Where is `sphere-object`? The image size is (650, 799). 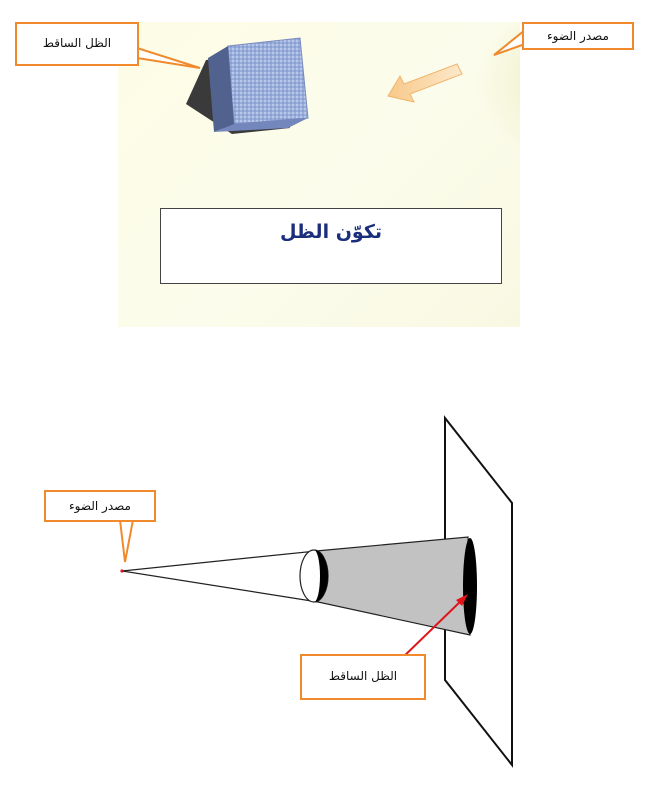
sphere-object is located at coordinates (314, 576).